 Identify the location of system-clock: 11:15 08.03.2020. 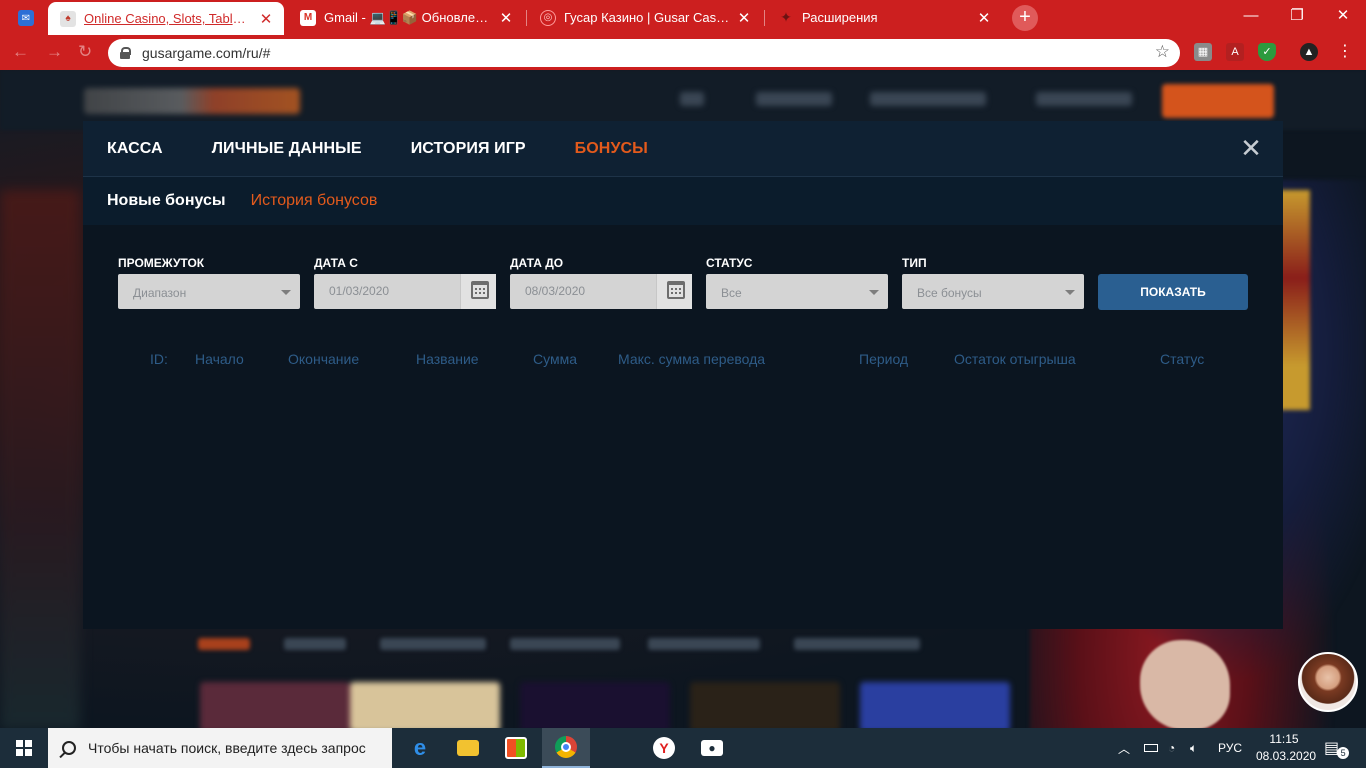
(1286, 748).